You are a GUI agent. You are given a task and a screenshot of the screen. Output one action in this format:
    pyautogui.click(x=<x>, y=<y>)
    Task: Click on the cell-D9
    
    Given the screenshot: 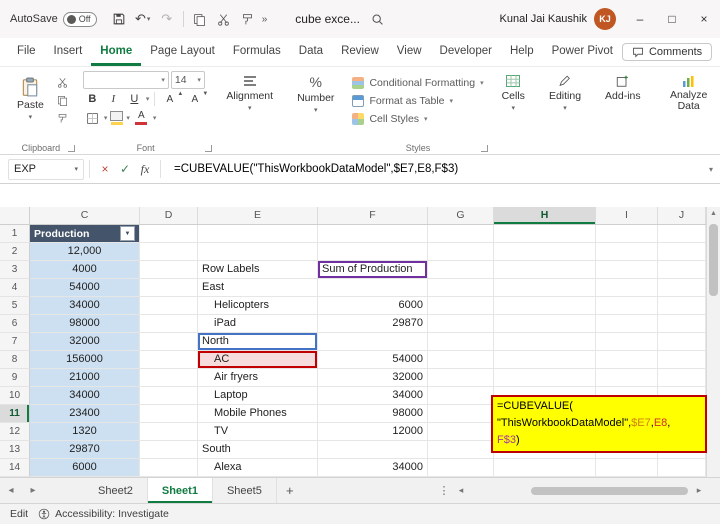 What is the action you would take?
    pyautogui.click(x=169, y=378)
    